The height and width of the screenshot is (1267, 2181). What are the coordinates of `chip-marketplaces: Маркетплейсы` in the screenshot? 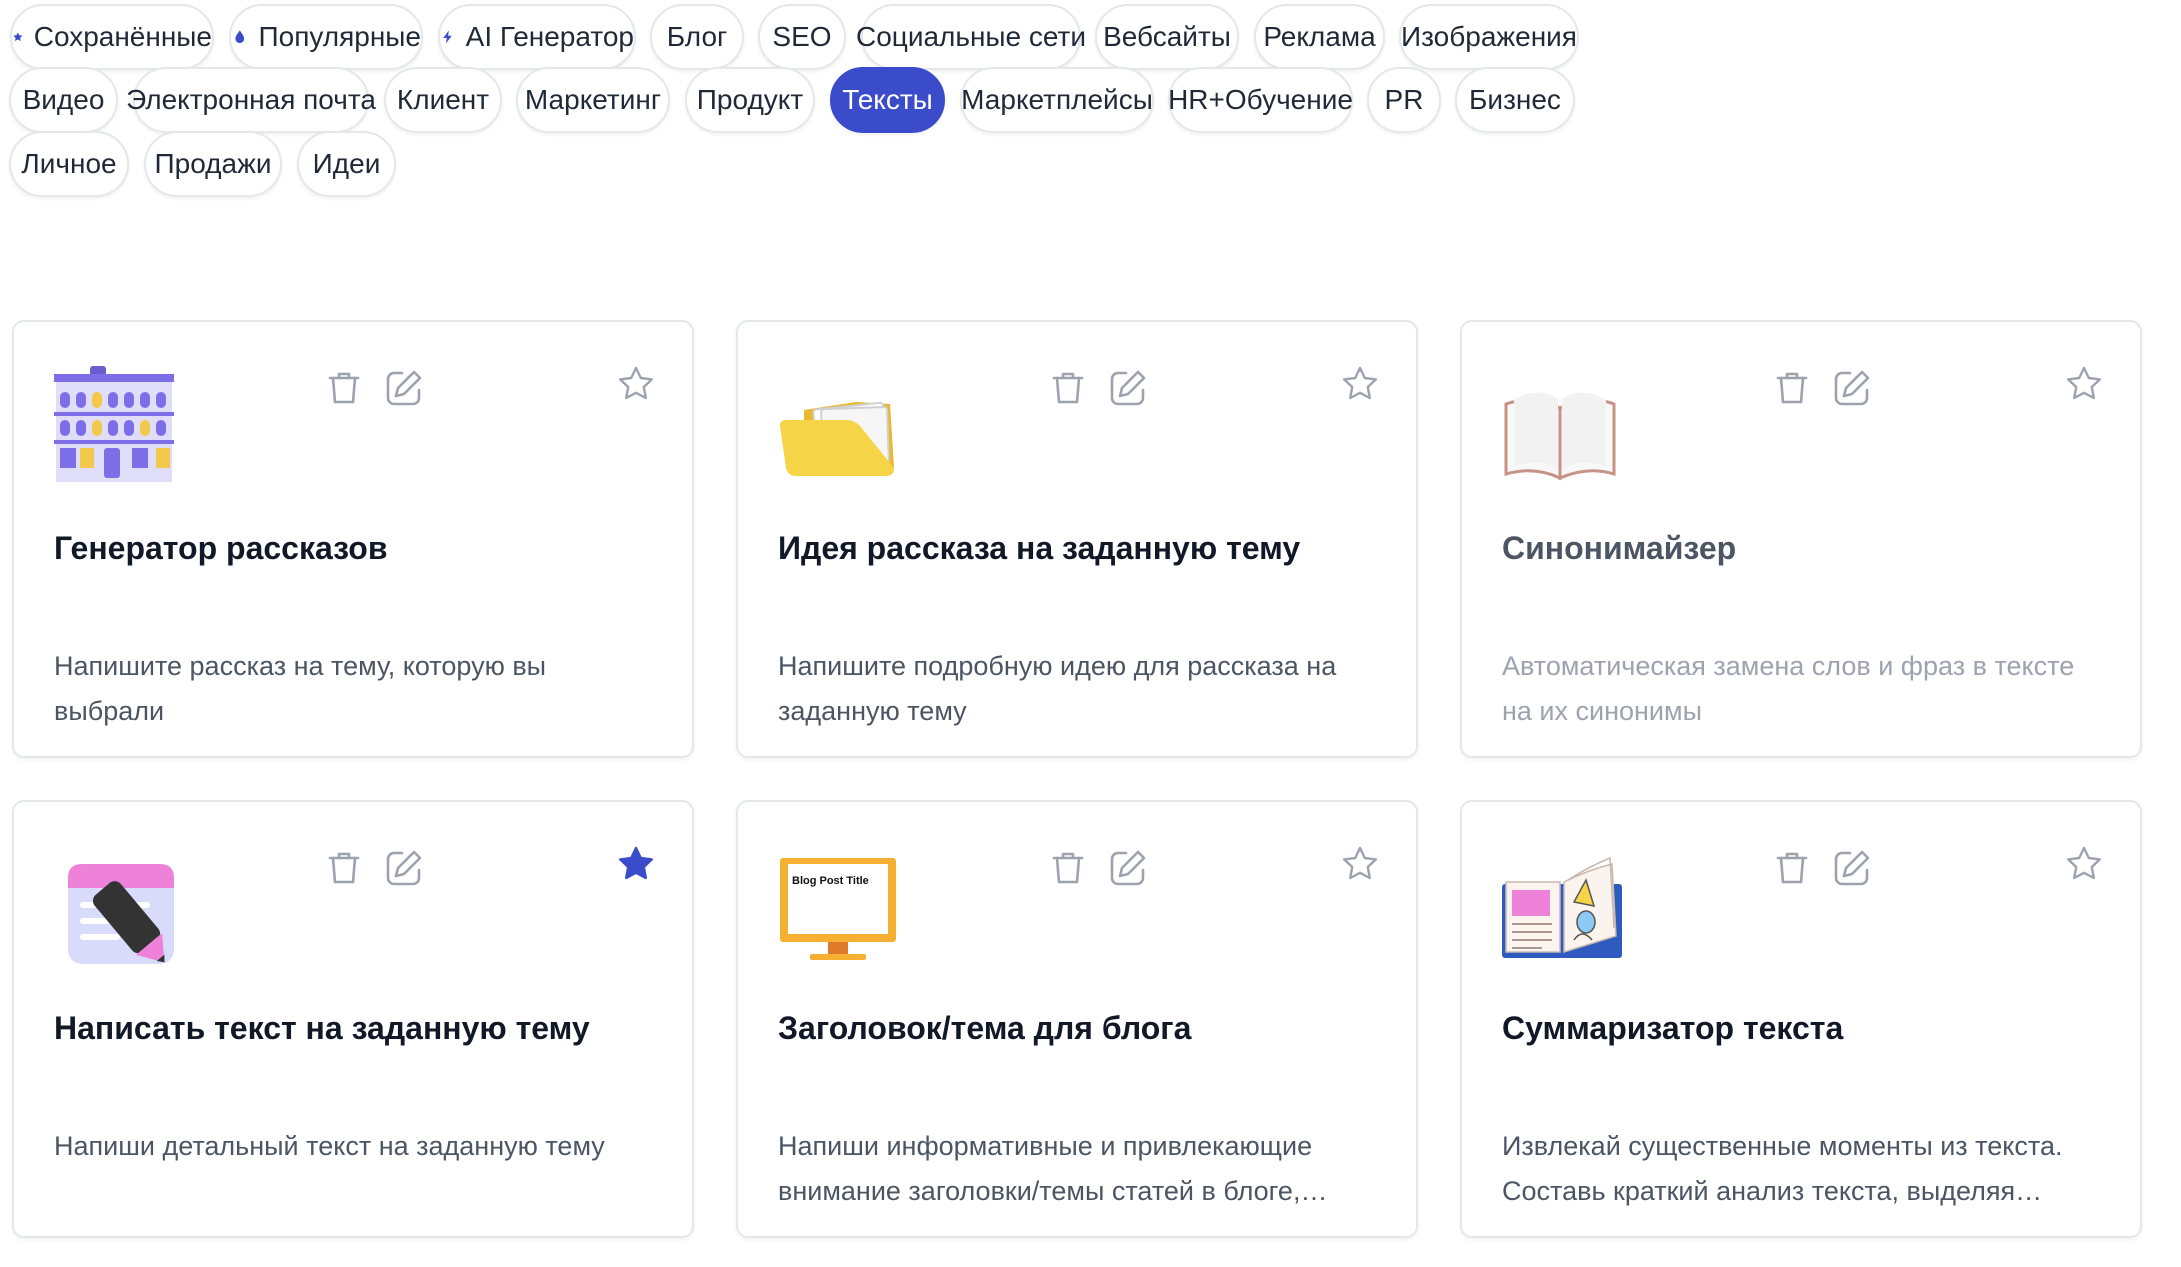 It's located at (1057, 100).